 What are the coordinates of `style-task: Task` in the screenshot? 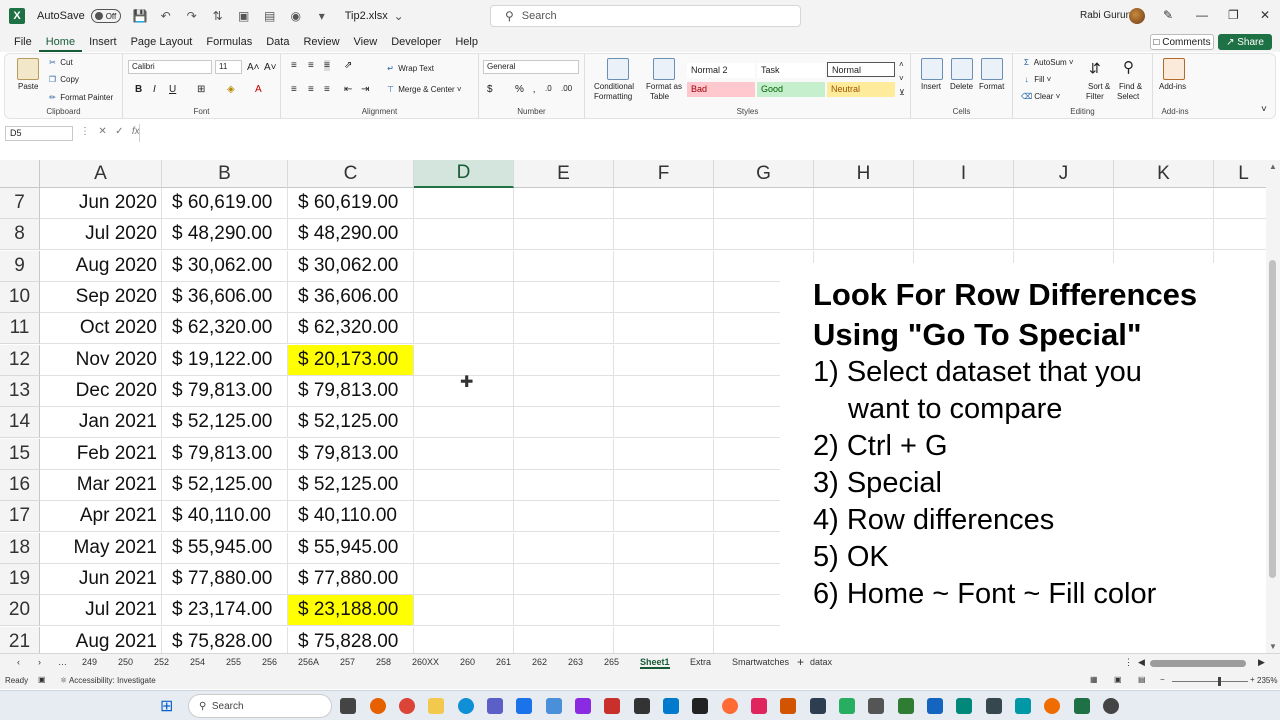 It's located at (791, 70).